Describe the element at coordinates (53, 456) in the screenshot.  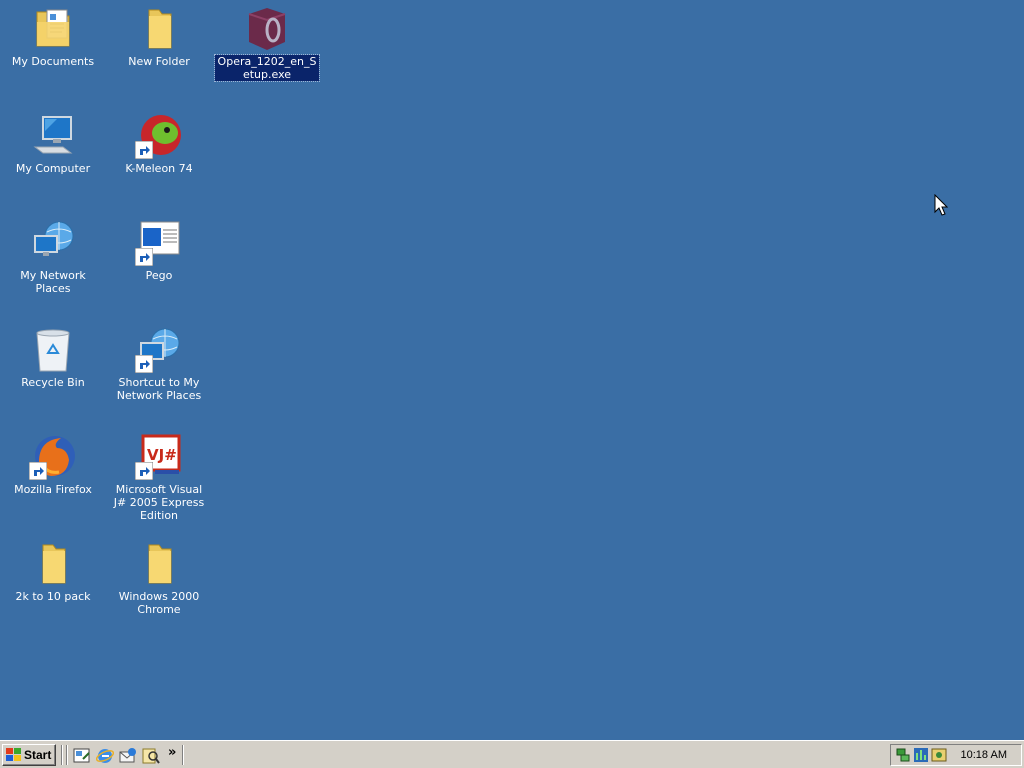
I see `firefox-icon` at that location.